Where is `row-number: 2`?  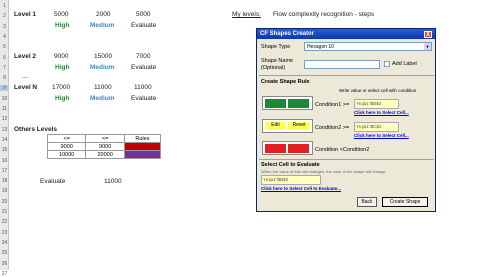 row-number: 2 is located at coordinates (4, 16).